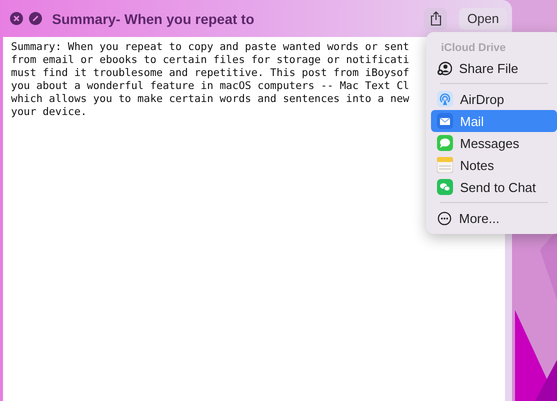 The height and width of the screenshot is (401, 557). Describe the element at coordinates (473, 48) in the screenshot. I see `menu-section-header: iCloud Drive` at that location.